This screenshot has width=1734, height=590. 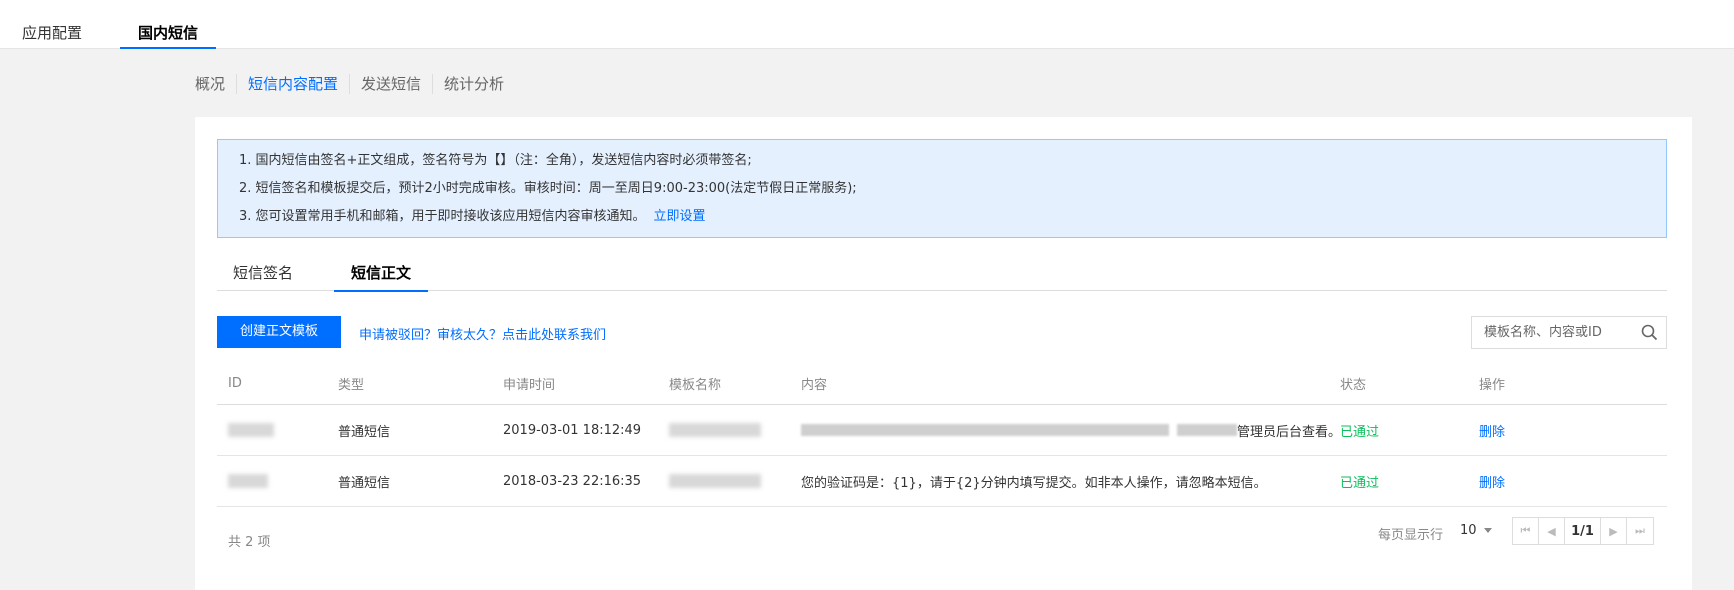 I want to click on cell-content: 管理员后台查看。, so click(x=1071, y=430).